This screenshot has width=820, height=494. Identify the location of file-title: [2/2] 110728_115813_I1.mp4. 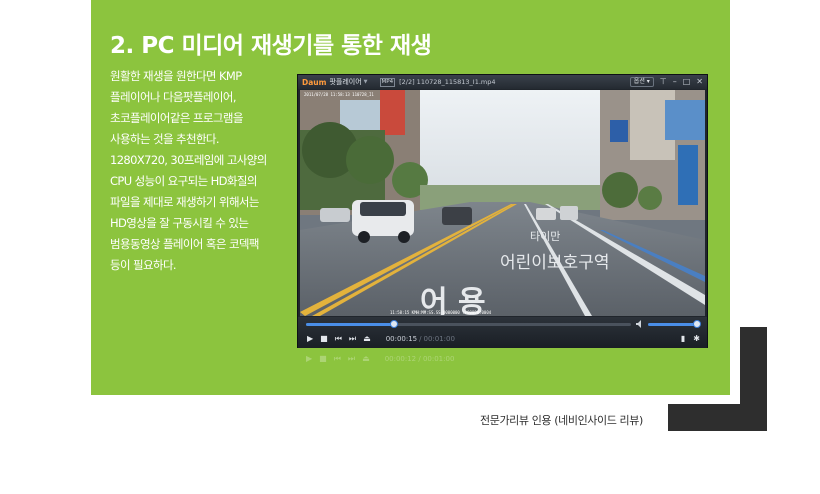
(447, 82).